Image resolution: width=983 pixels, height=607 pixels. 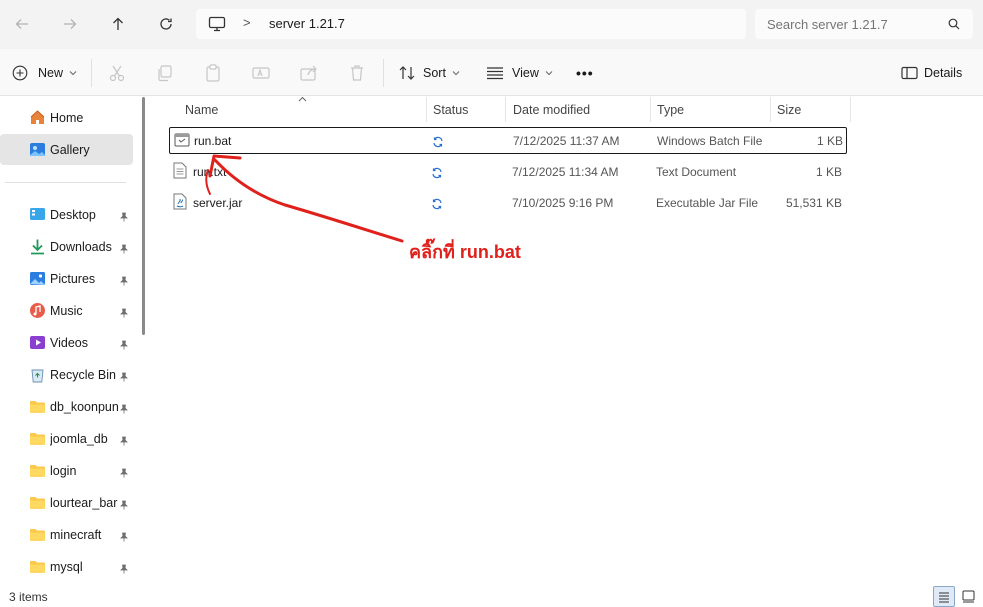 I want to click on sidebar-item-label: login, so click(x=63, y=471).